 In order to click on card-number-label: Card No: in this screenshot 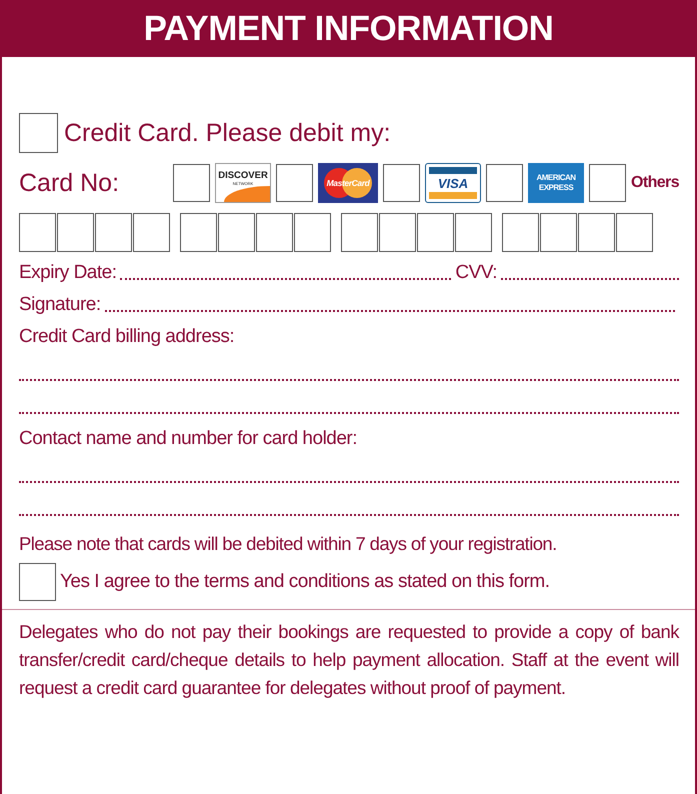, I will do `click(69, 183)`.